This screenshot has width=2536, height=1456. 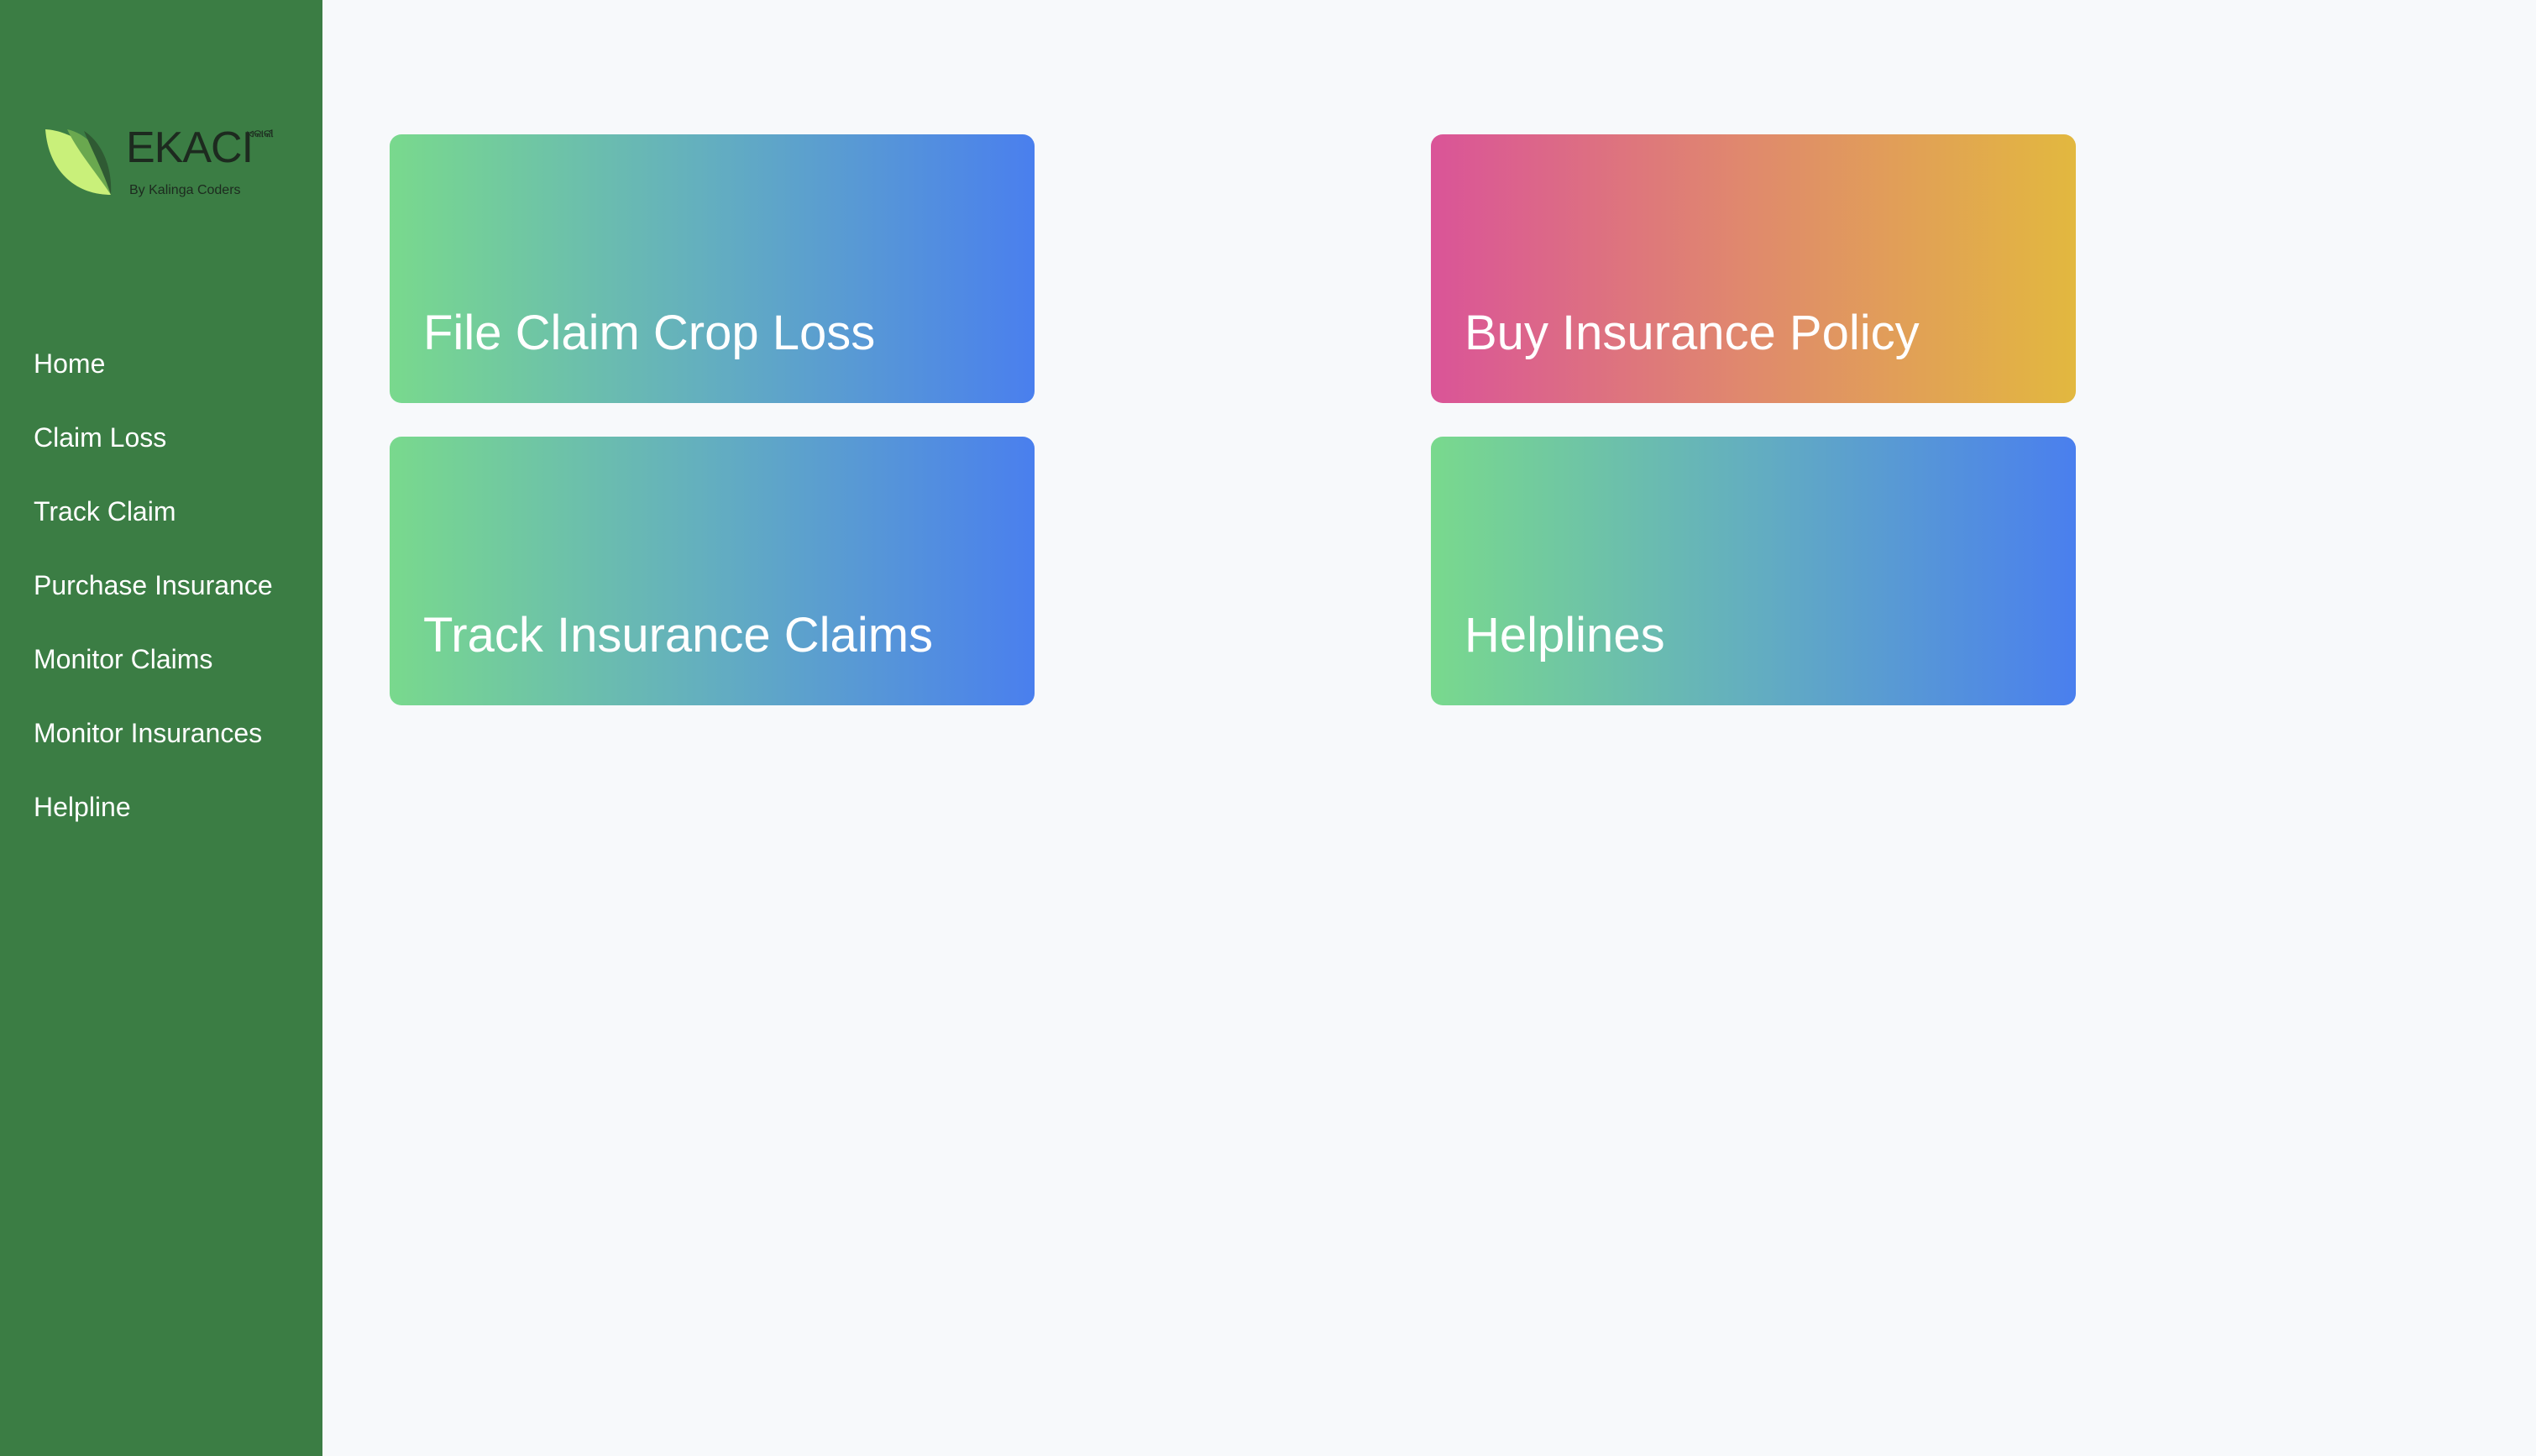 I want to click on track-insurance-claims-card: Track Insurance Claims, so click(x=712, y=571).